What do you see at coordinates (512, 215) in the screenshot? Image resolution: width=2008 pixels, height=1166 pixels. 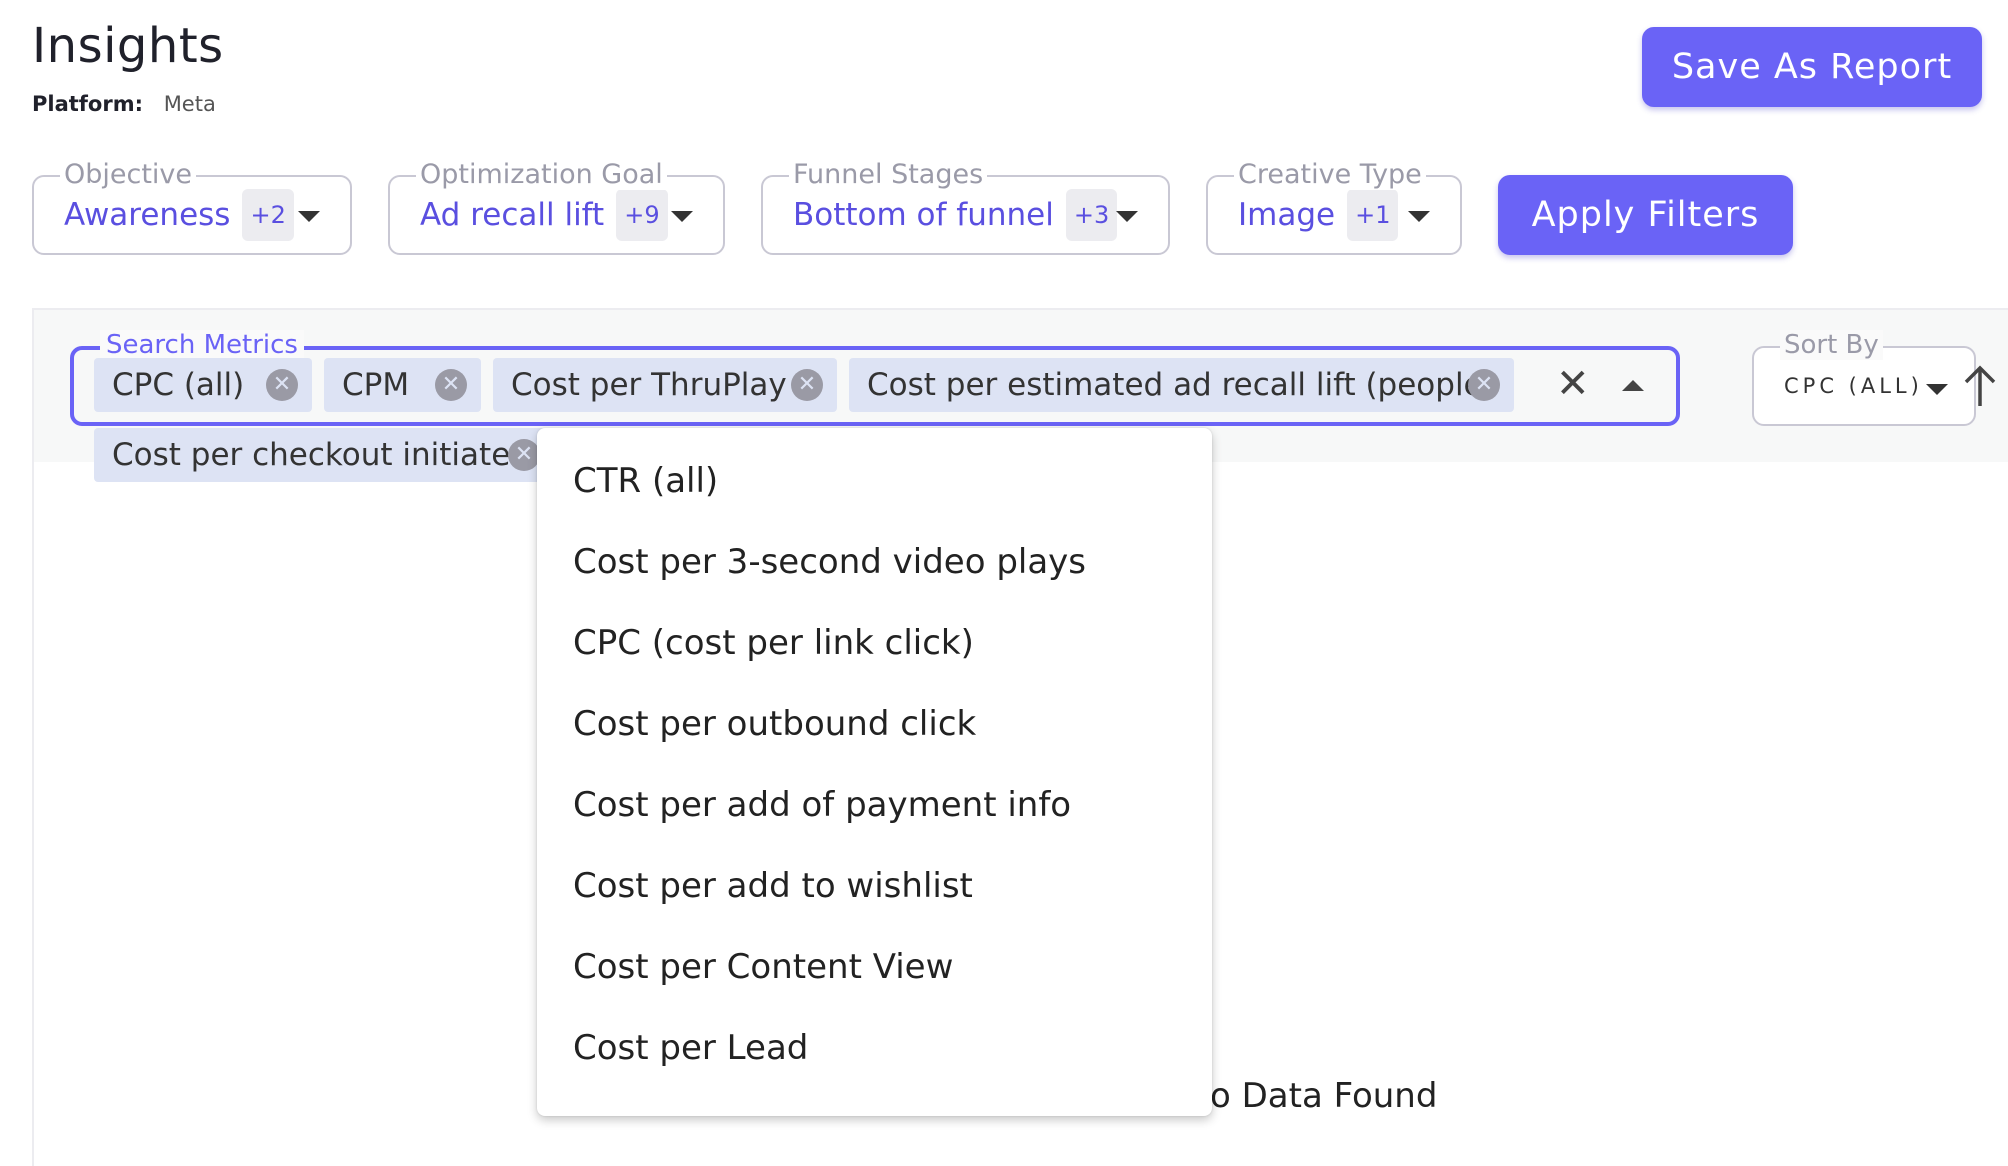 I see `optimization-goal-filter-value: Ad recall lift` at bounding box center [512, 215].